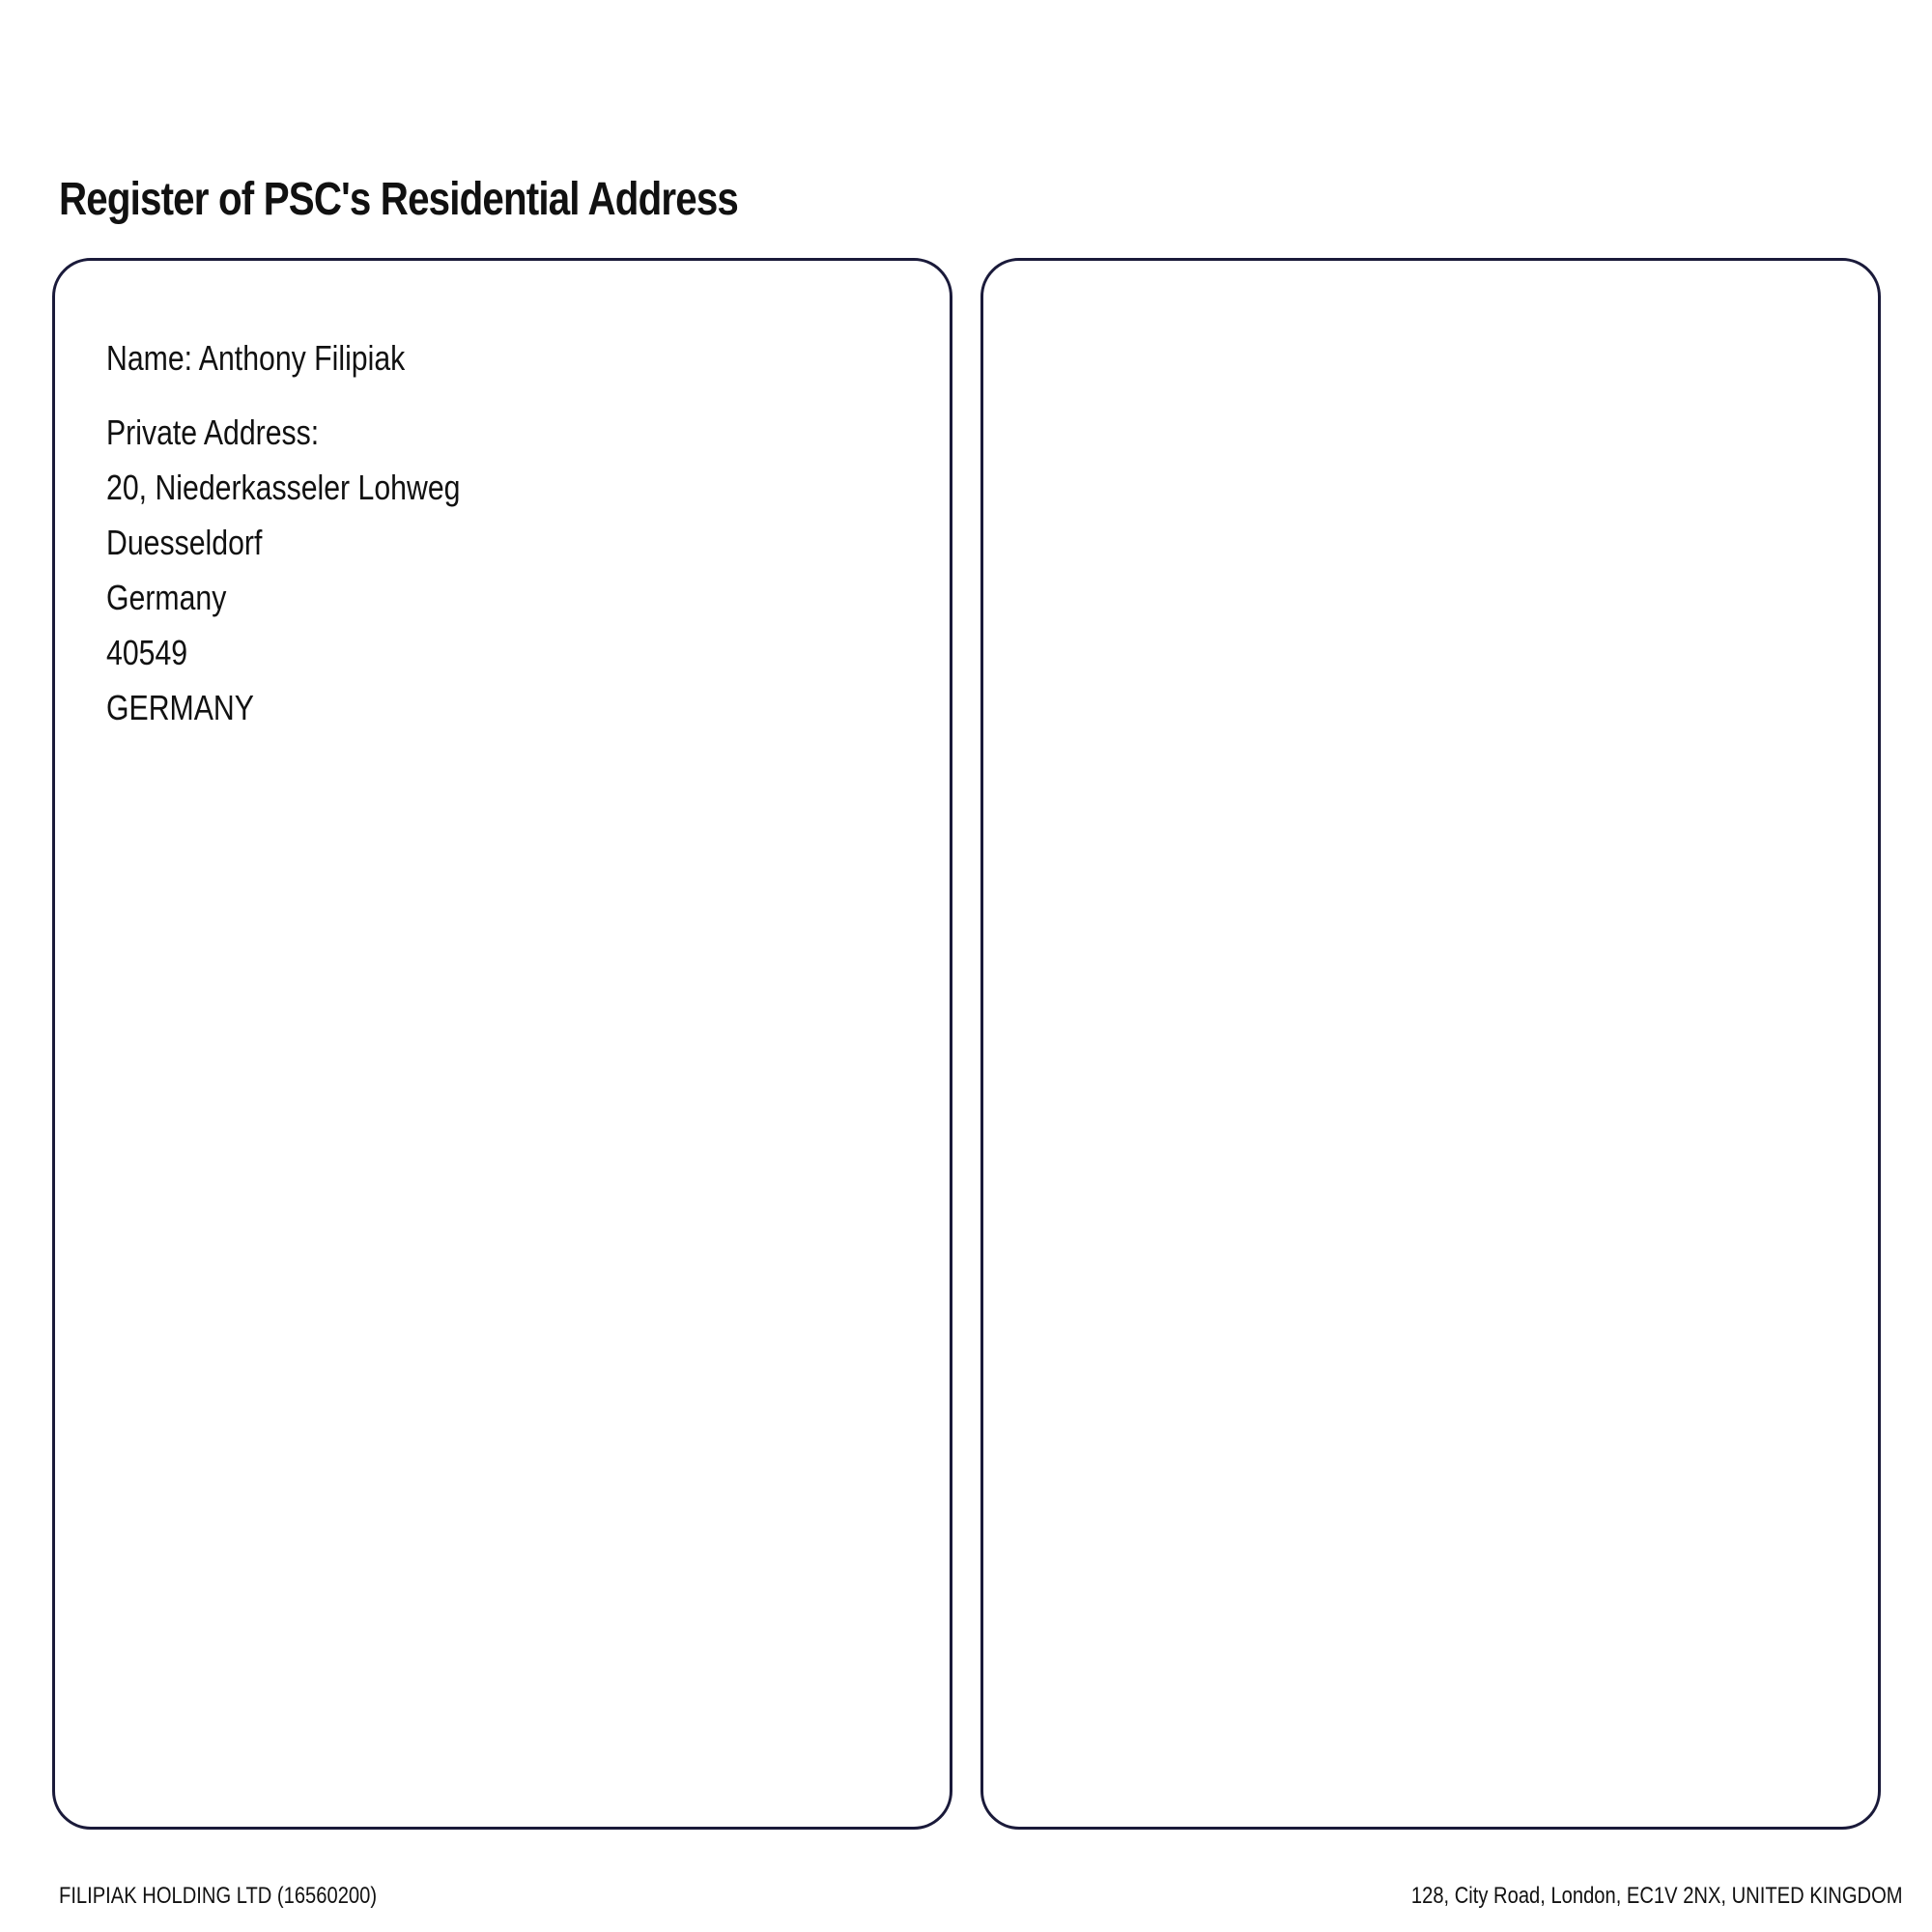 This screenshot has height=1932, width=1932. What do you see at coordinates (218, 1896) in the screenshot?
I see `footer-company: FILIPIAK HOLDING LTD (16560200)` at bounding box center [218, 1896].